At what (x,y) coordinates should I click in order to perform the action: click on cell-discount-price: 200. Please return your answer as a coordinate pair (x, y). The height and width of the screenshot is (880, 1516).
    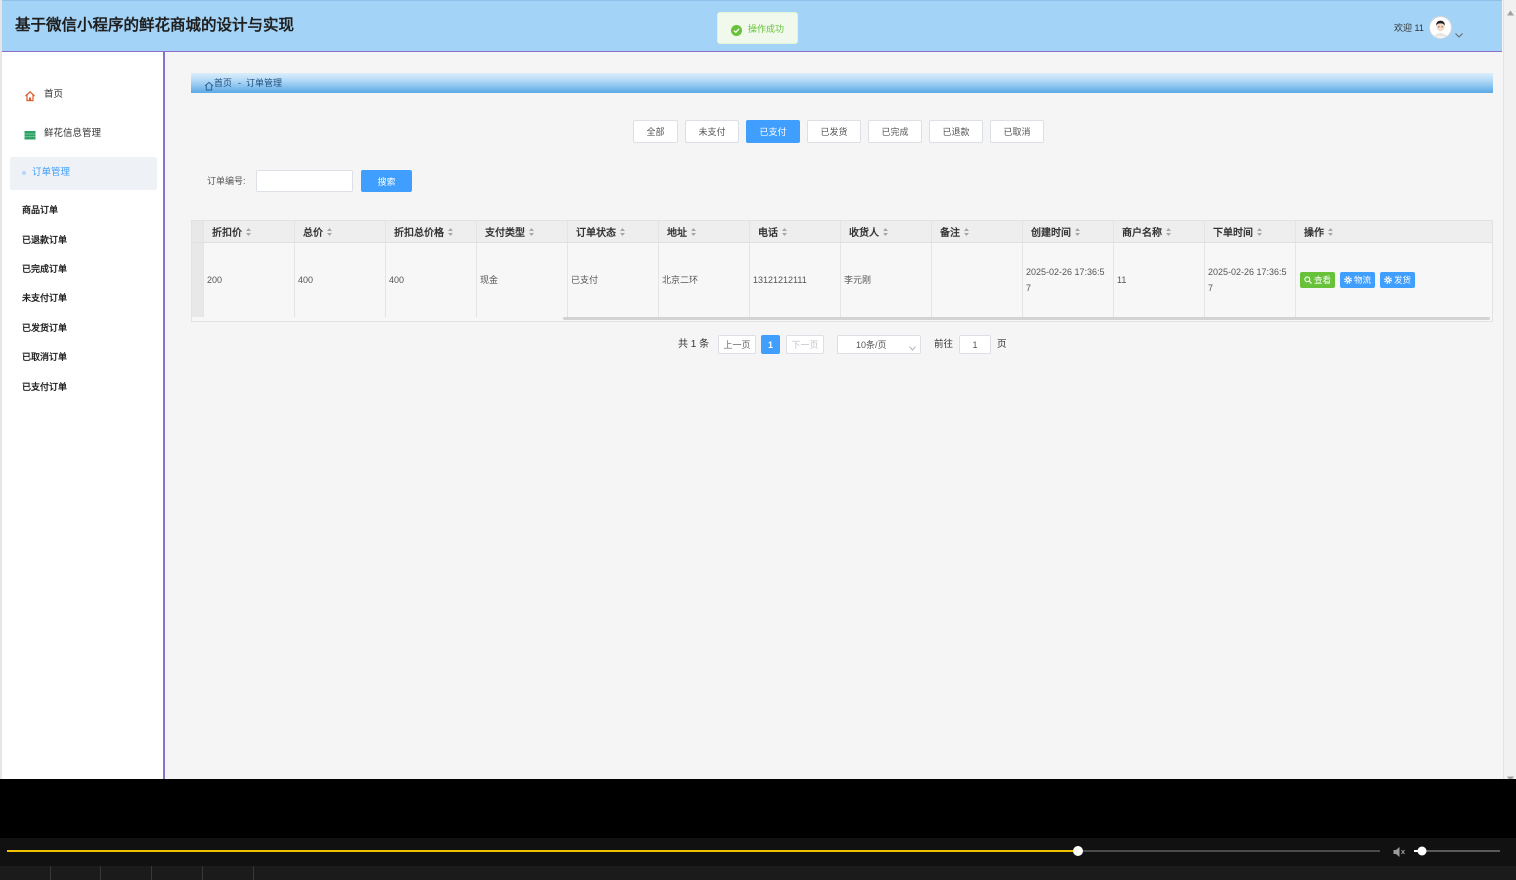
    Looking at the image, I should click on (249, 280).